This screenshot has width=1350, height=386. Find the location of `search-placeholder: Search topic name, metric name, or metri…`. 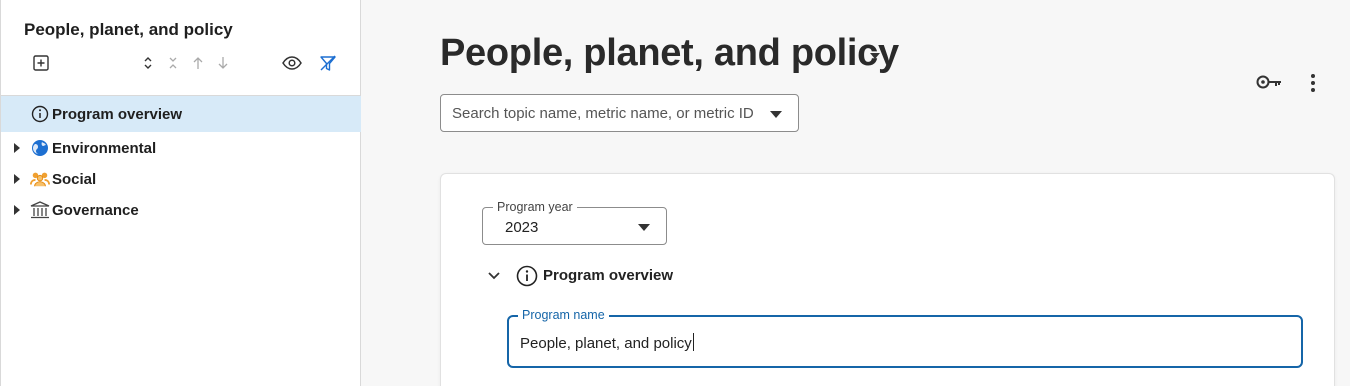

search-placeholder: Search topic name, metric name, or metri… is located at coordinates (603, 113).